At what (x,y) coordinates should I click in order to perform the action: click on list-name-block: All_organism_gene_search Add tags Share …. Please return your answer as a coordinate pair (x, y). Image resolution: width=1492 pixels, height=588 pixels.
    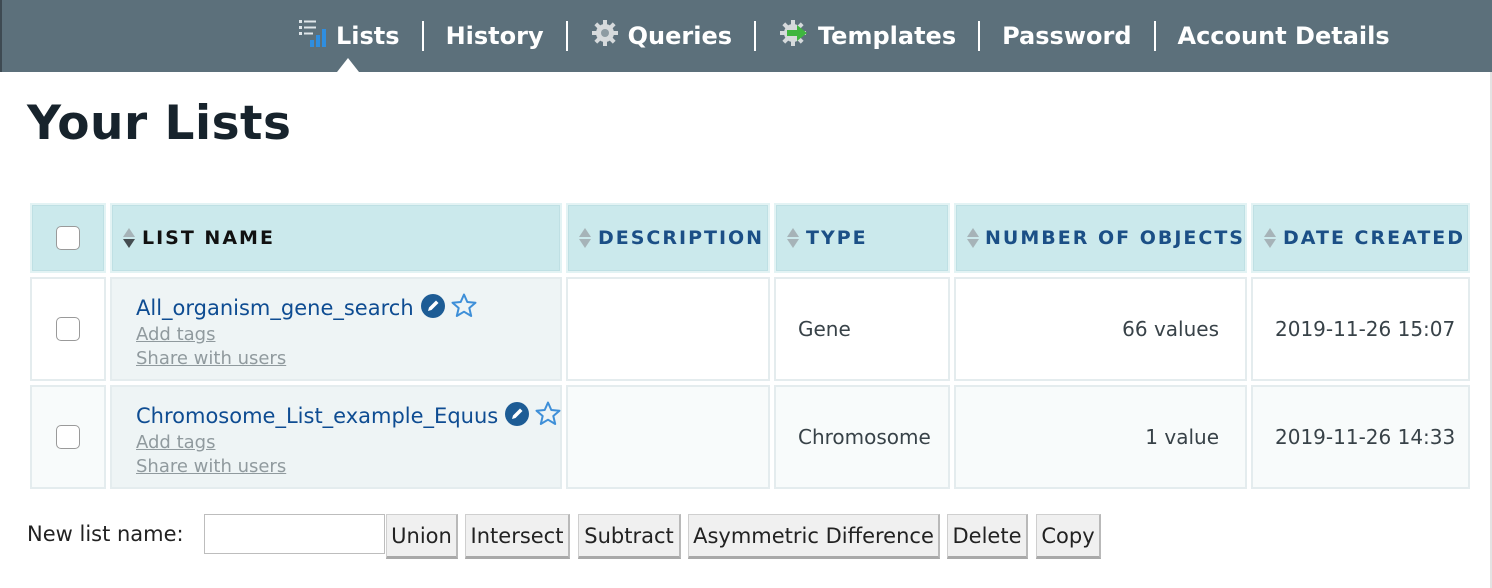
    Looking at the image, I should click on (307, 332).